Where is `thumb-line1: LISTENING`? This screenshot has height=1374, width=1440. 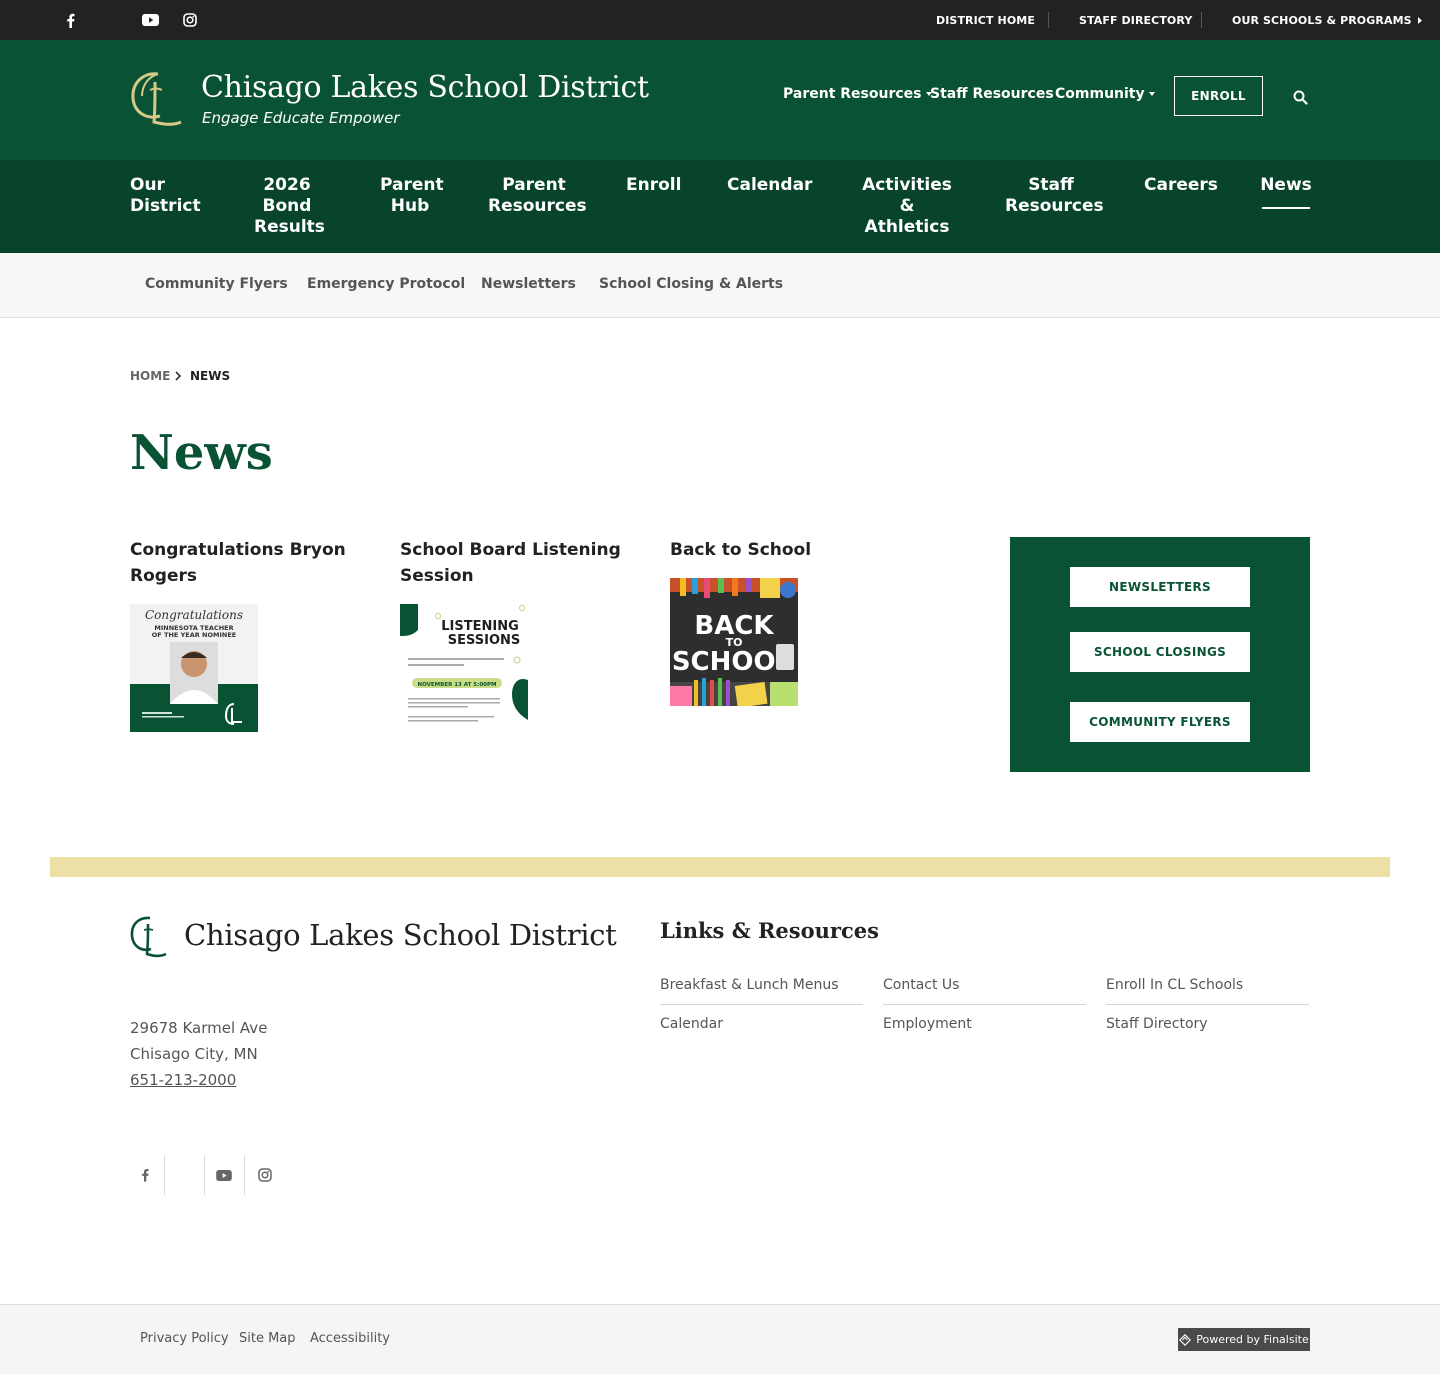
thumb-line1: LISTENING is located at coordinates (480, 626).